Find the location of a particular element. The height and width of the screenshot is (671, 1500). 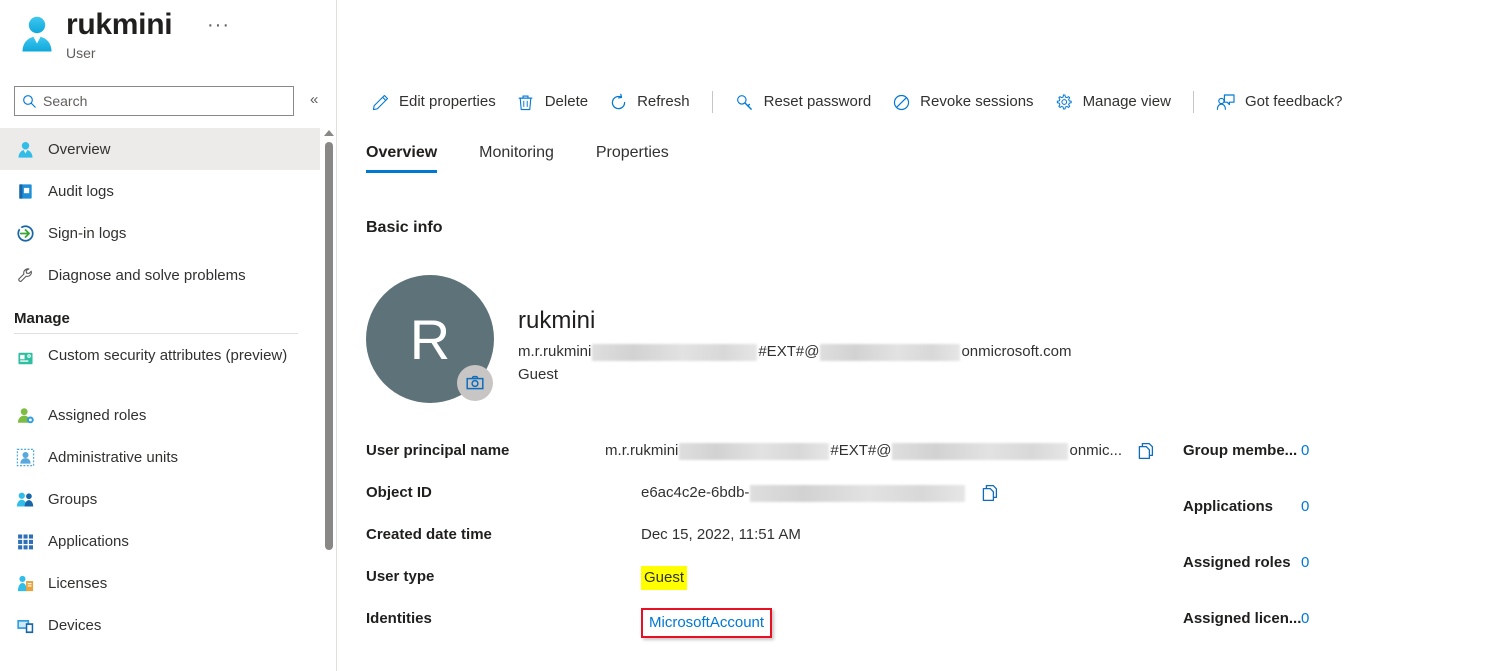

search-input is located at coordinates (162, 101).